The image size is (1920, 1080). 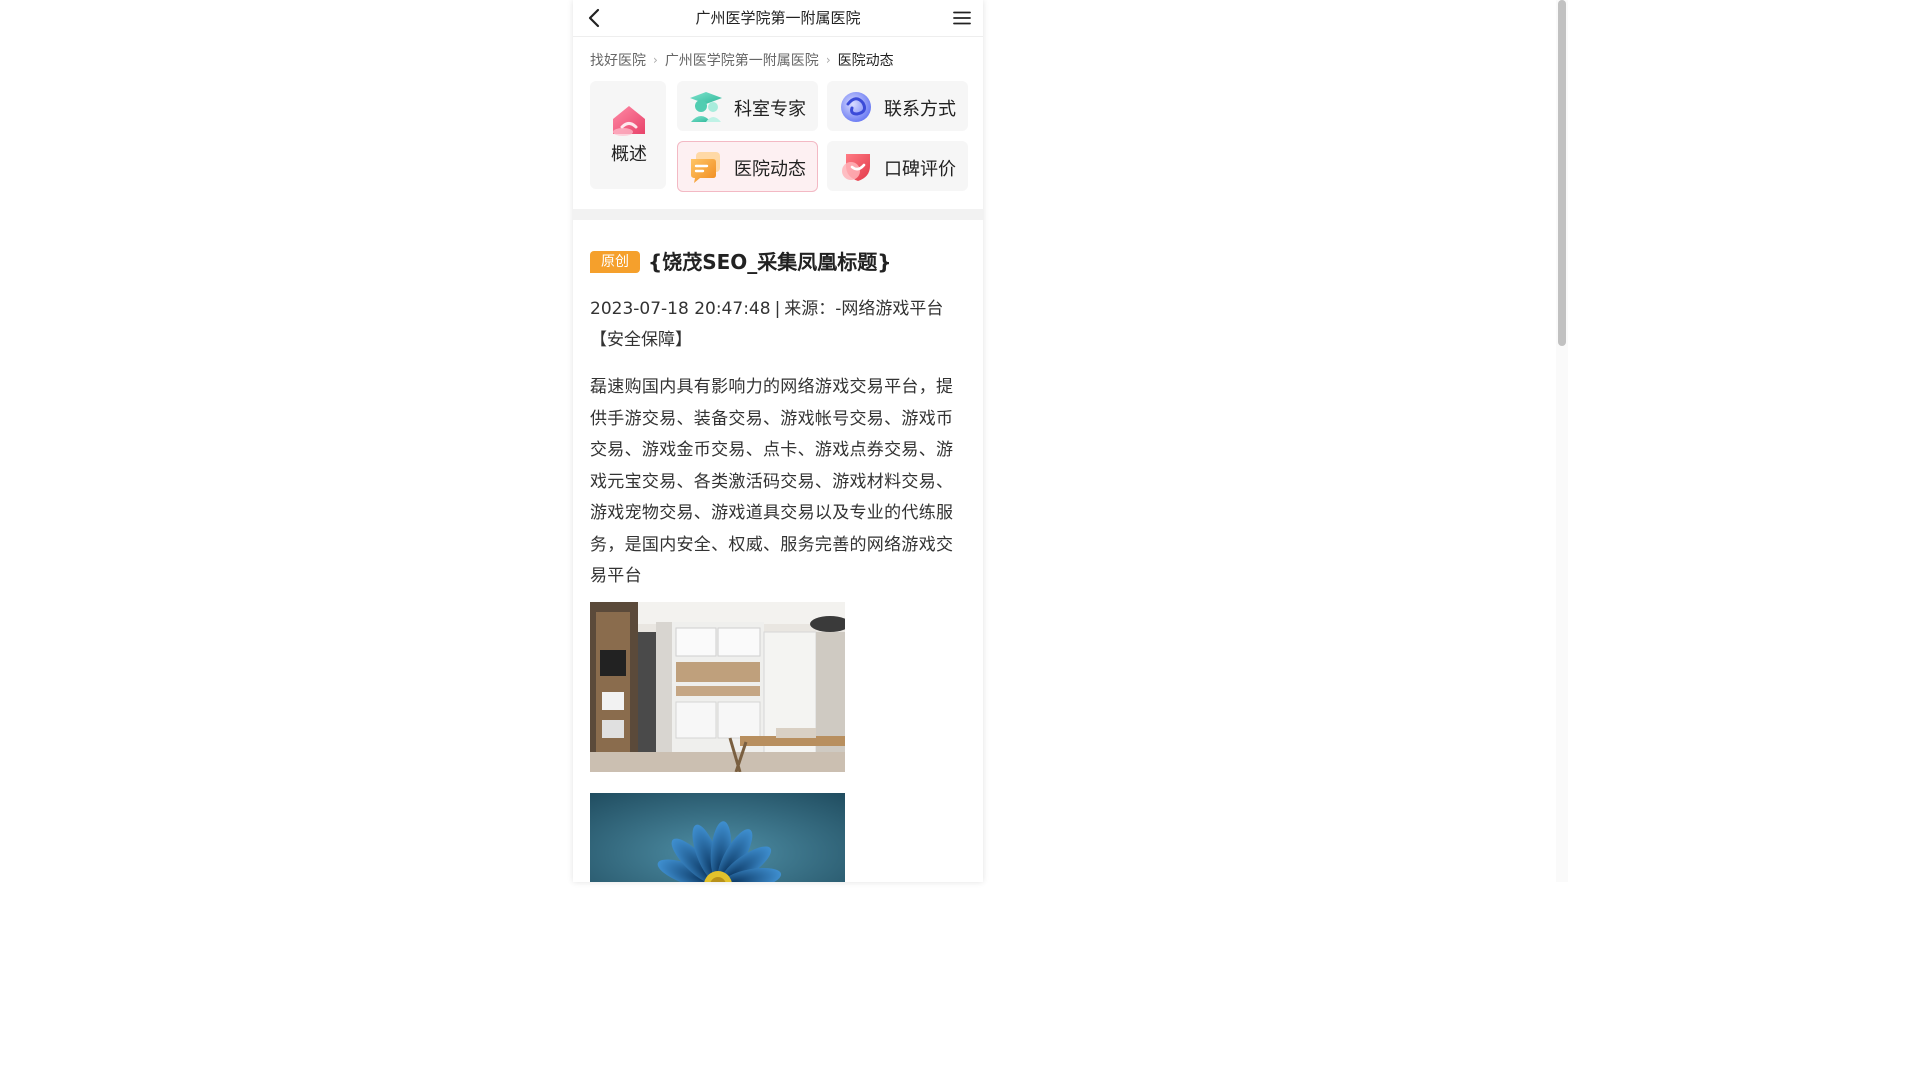 I want to click on breadcrumb-item-find-hospital: 找好医院, so click(x=618, y=61).